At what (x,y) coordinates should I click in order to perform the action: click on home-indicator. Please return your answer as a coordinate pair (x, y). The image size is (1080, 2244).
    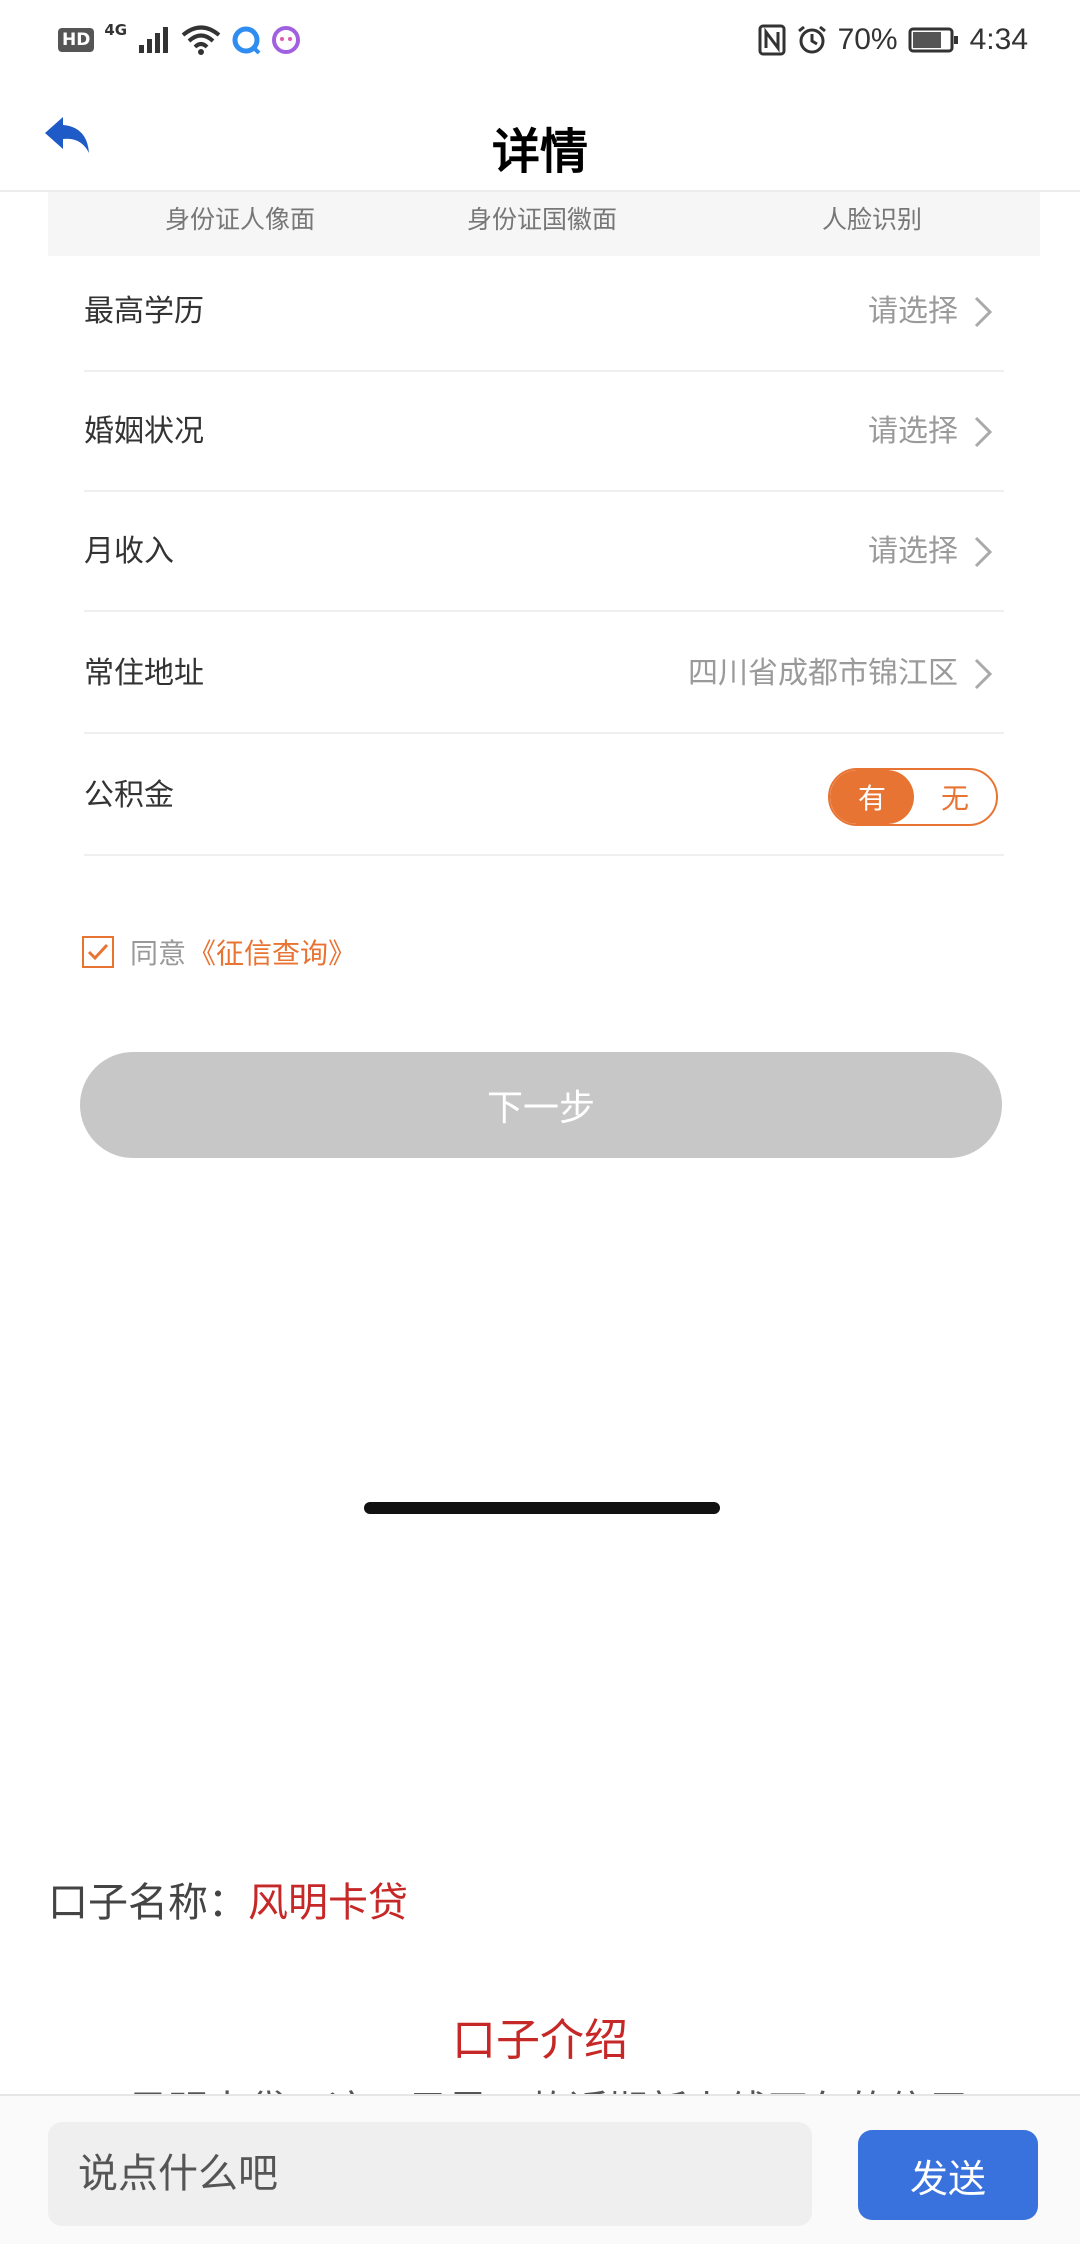
    Looking at the image, I should click on (542, 1508).